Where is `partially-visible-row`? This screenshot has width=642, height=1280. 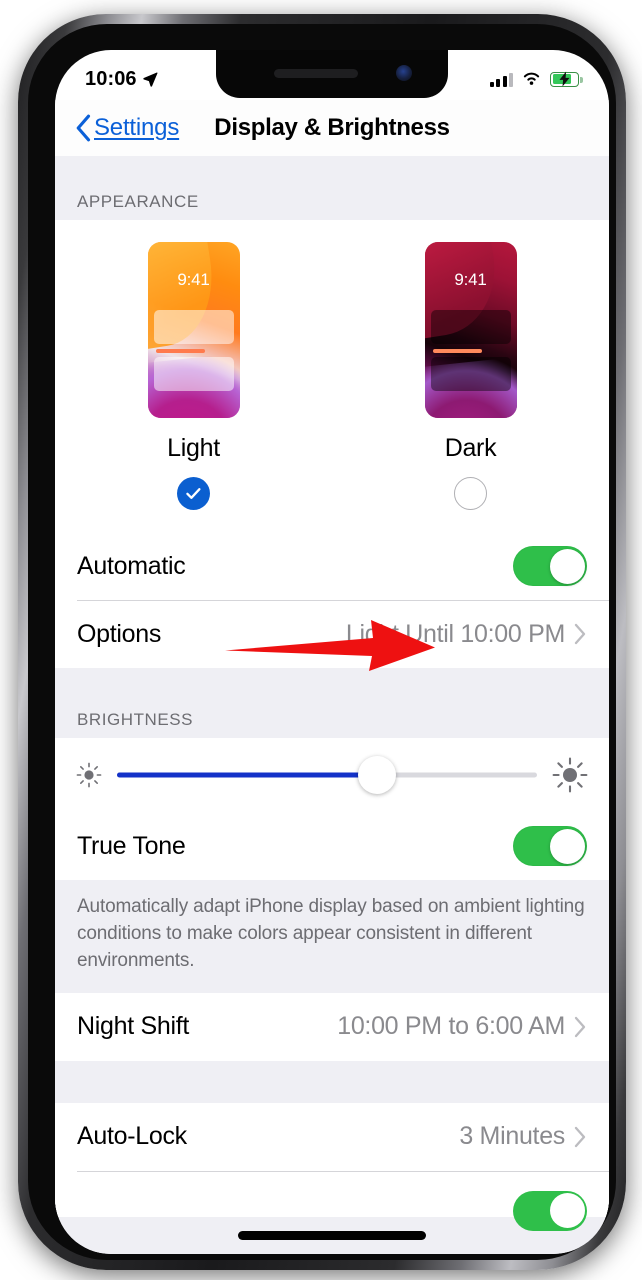
partially-visible-row is located at coordinates (332, 1200).